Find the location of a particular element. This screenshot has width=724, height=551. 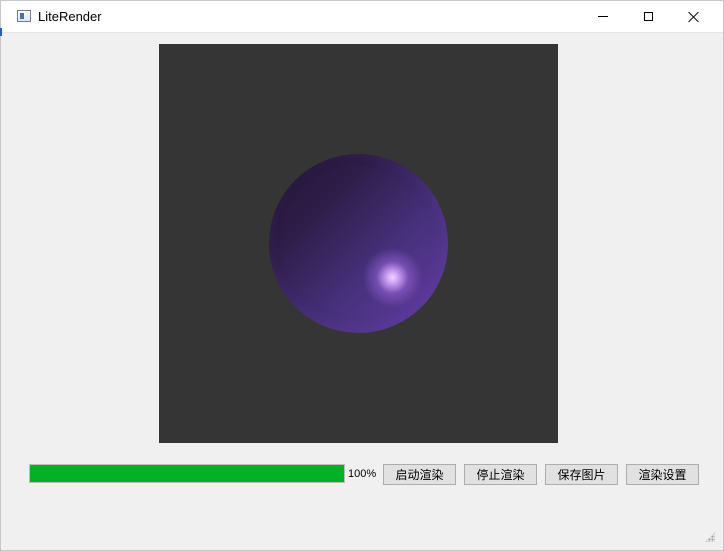

save-image-button: 保存图片 is located at coordinates (581, 474).